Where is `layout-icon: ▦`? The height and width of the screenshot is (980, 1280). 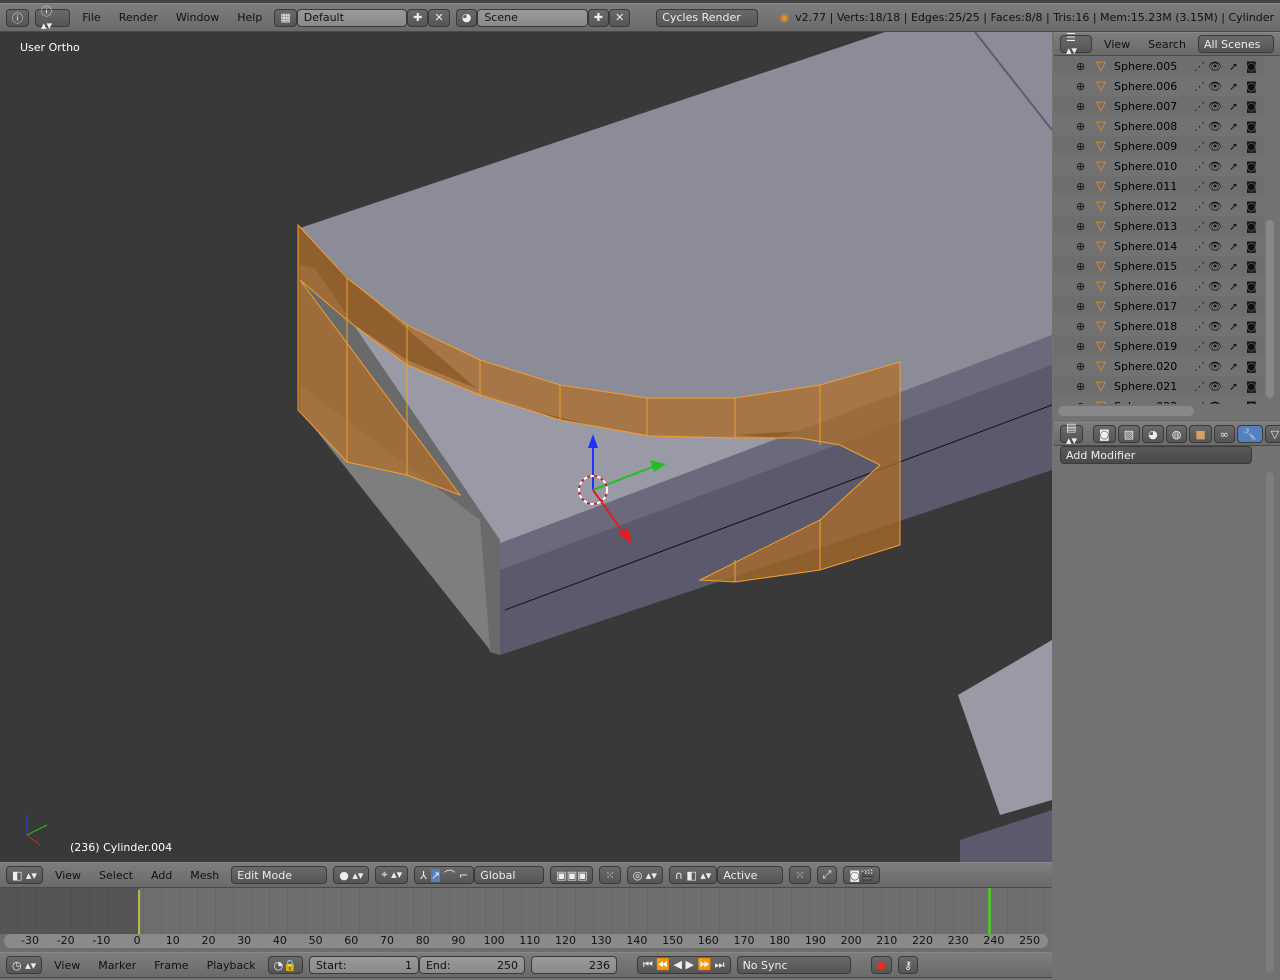 layout-icon: ▦ is located at coordinates (285, 17).